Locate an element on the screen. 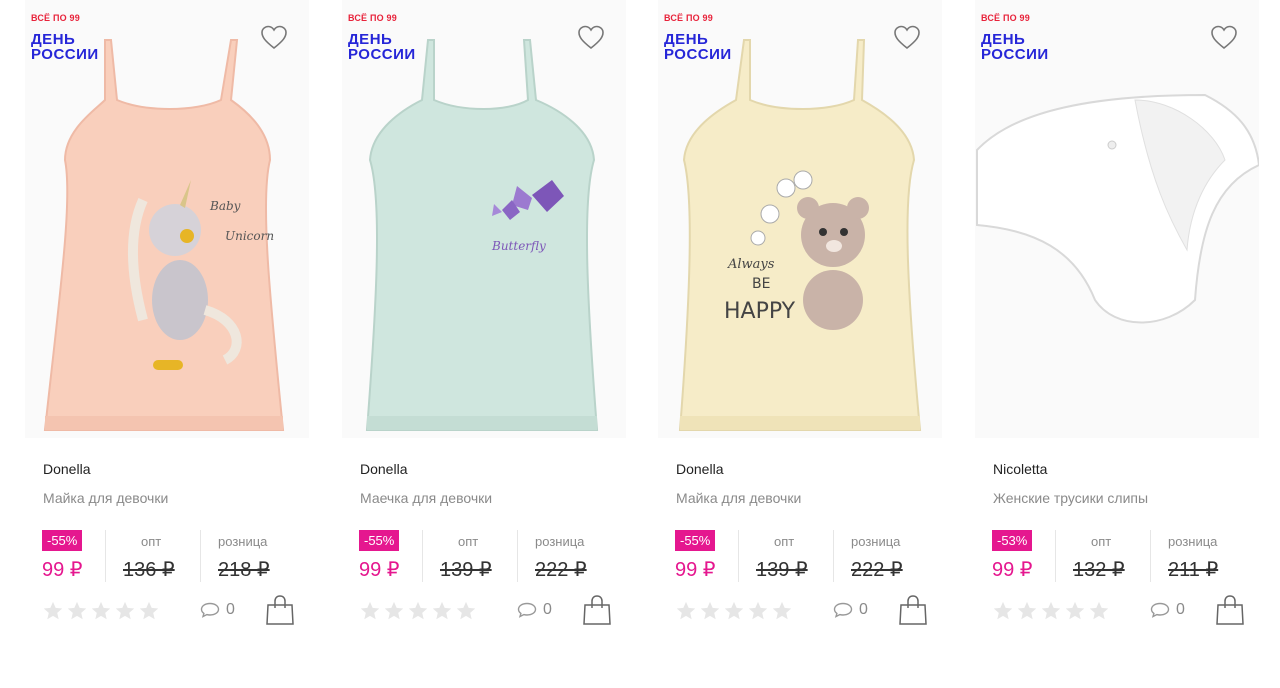  product-brand: Nicoletta is located at coordinates (1020, 469).